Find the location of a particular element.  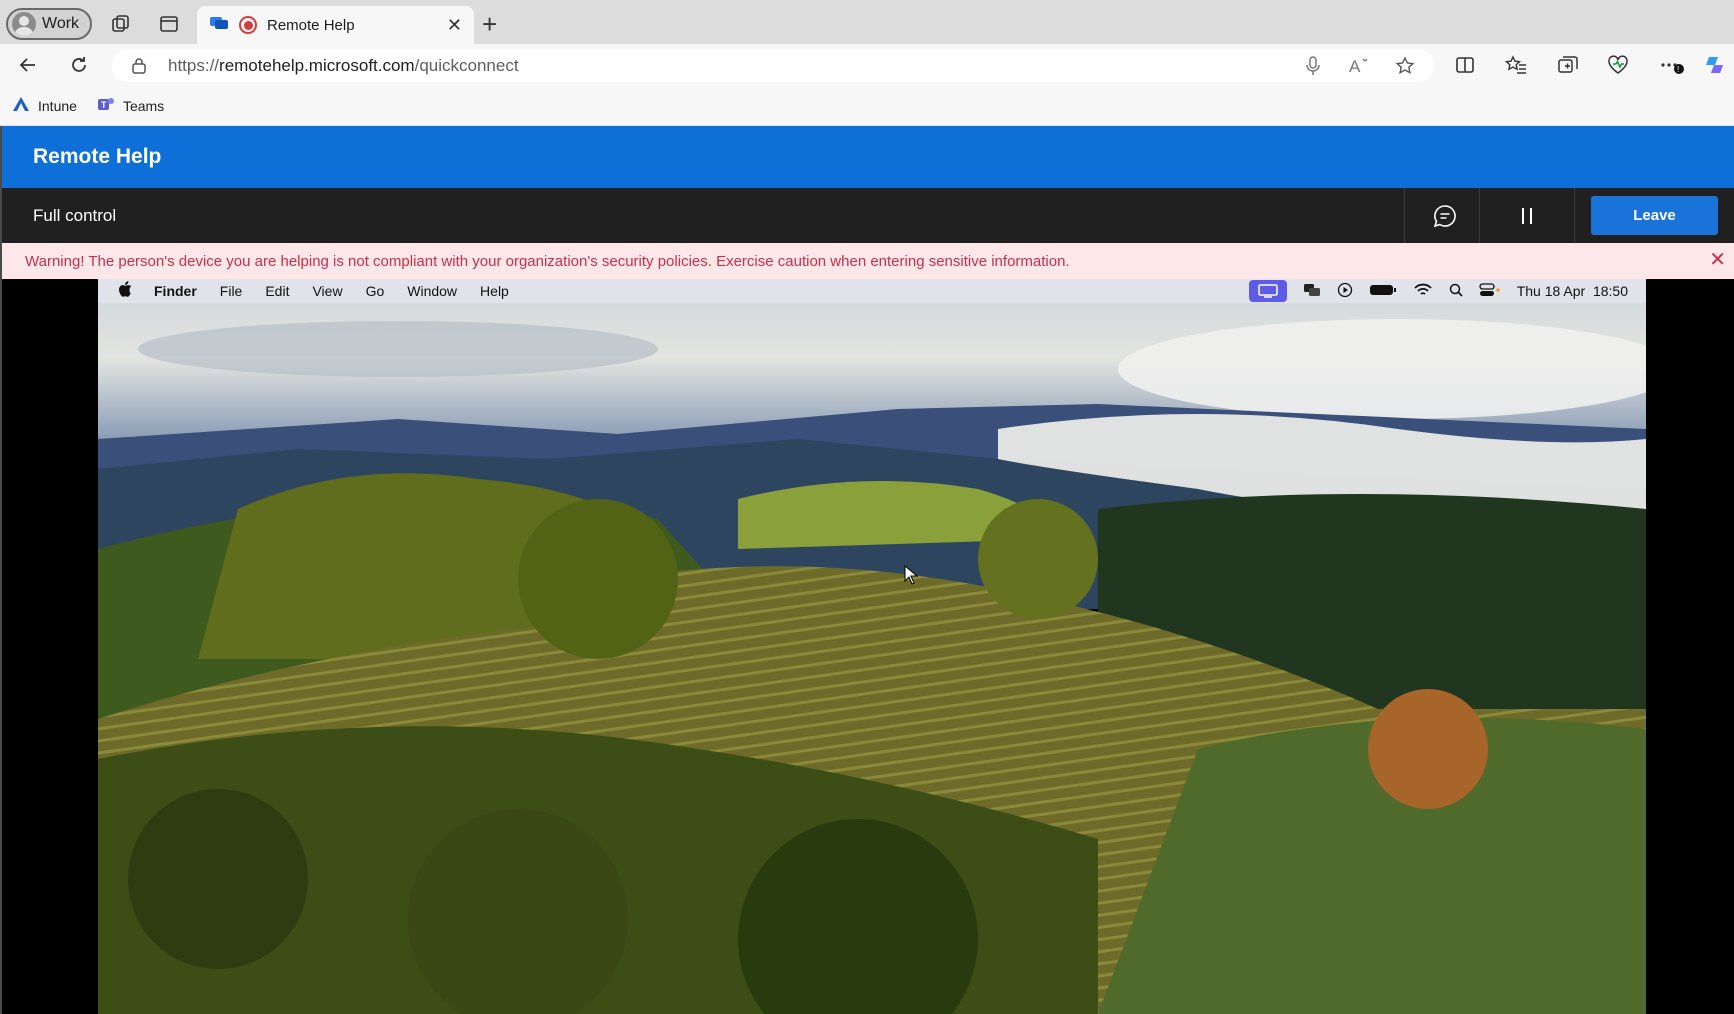

workspaces-icon is located at coordinates (121, 24).